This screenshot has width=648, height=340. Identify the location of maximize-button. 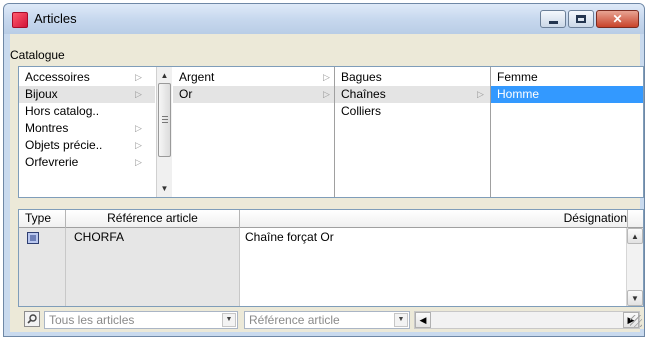
(581, 19).